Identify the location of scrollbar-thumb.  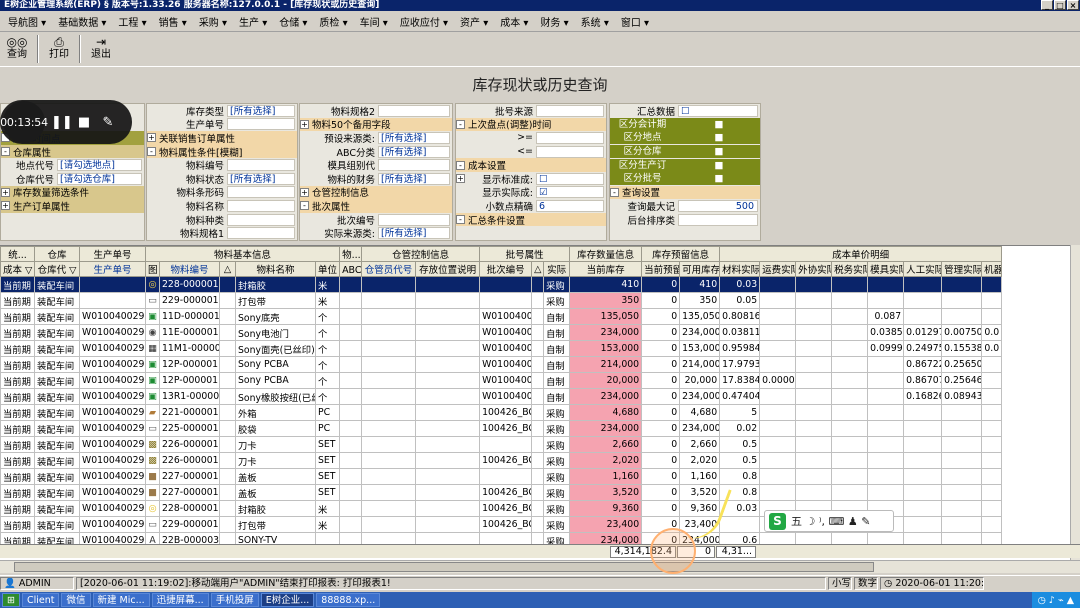
(444, 567).